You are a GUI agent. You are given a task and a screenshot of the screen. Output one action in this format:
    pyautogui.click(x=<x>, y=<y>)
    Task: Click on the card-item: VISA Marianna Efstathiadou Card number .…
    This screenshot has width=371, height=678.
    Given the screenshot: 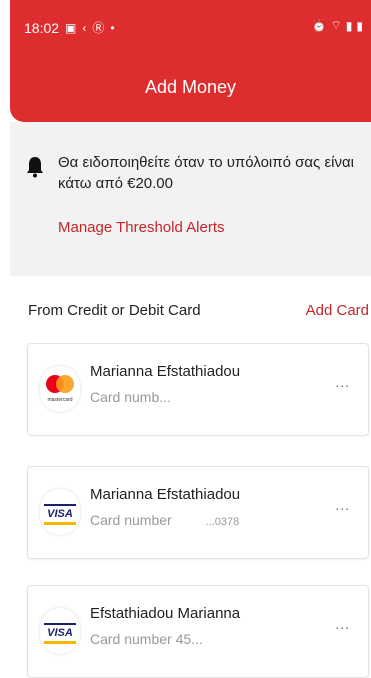 What is the action you would take?
    pyautogui.click(x=198, y=512)
    